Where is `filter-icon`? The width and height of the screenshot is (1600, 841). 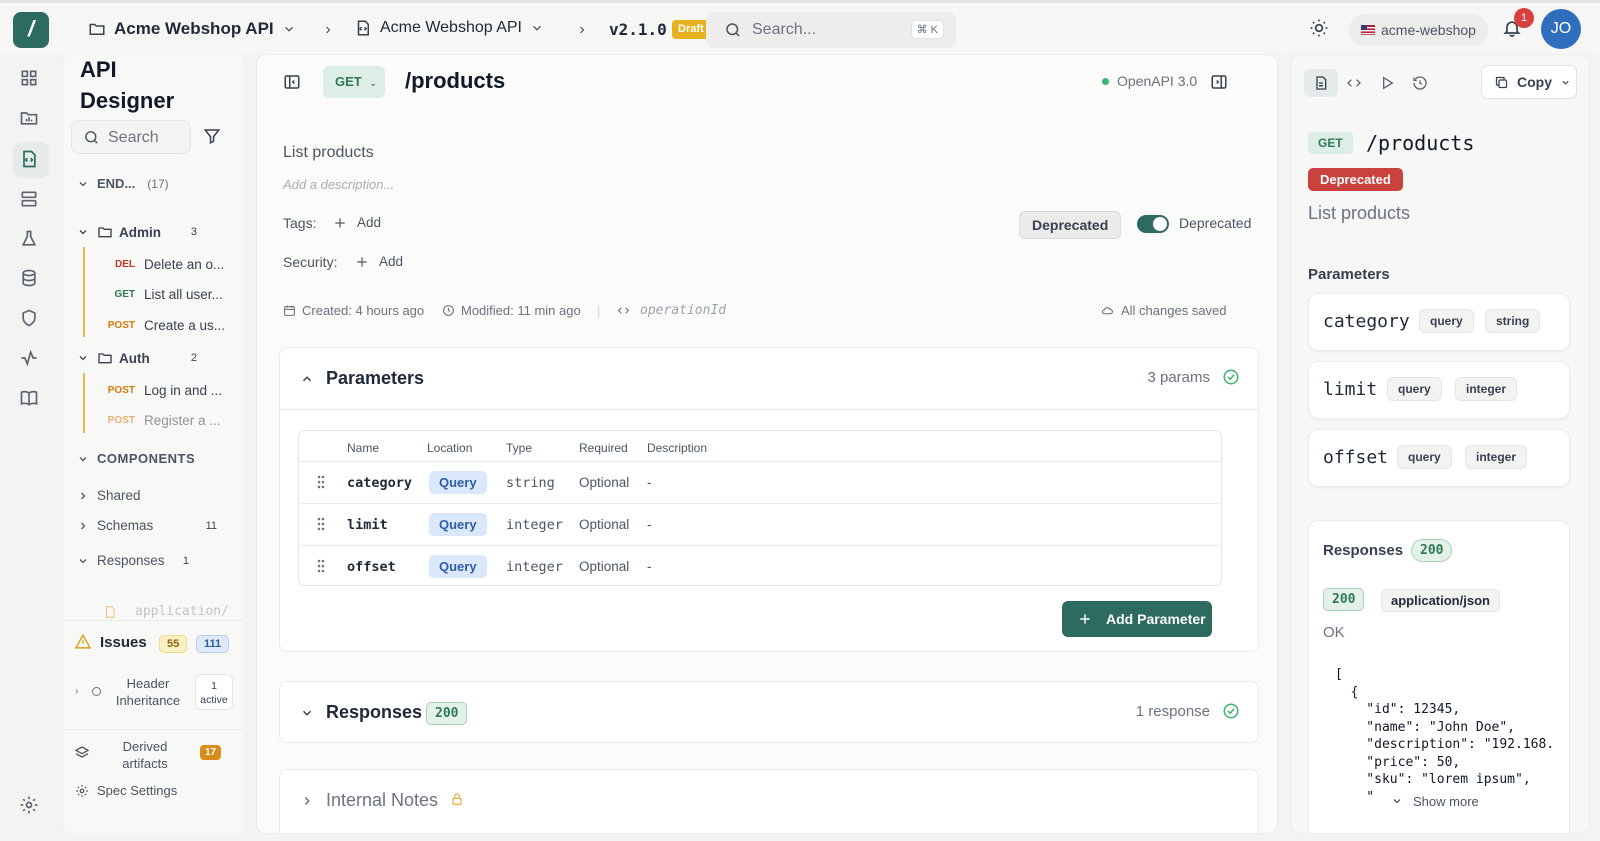 filter-icon is located at coordinates (212, 136).